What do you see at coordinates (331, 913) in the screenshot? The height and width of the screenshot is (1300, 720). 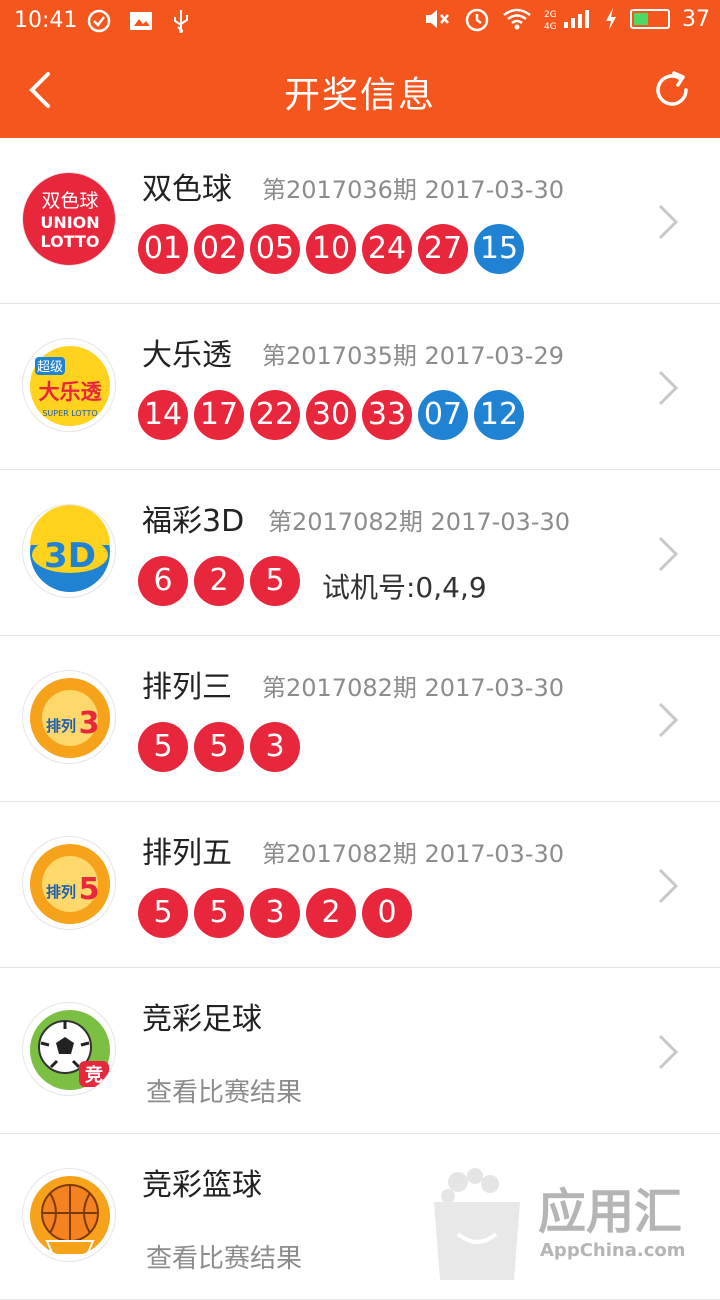 I see `red-ball: 2` at bounding box center [331, 913].